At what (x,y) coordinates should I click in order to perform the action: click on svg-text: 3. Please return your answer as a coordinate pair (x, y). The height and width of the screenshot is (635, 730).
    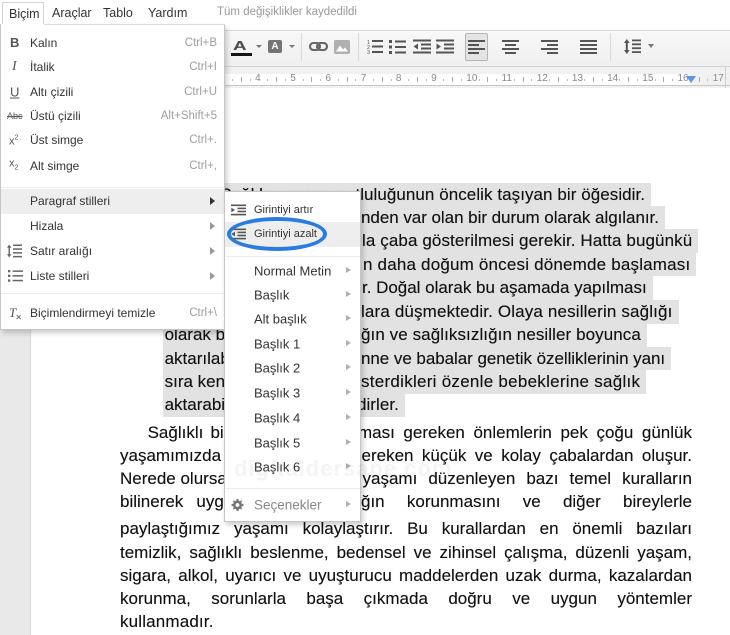
    Looking at the image, I should click on (368, 52).